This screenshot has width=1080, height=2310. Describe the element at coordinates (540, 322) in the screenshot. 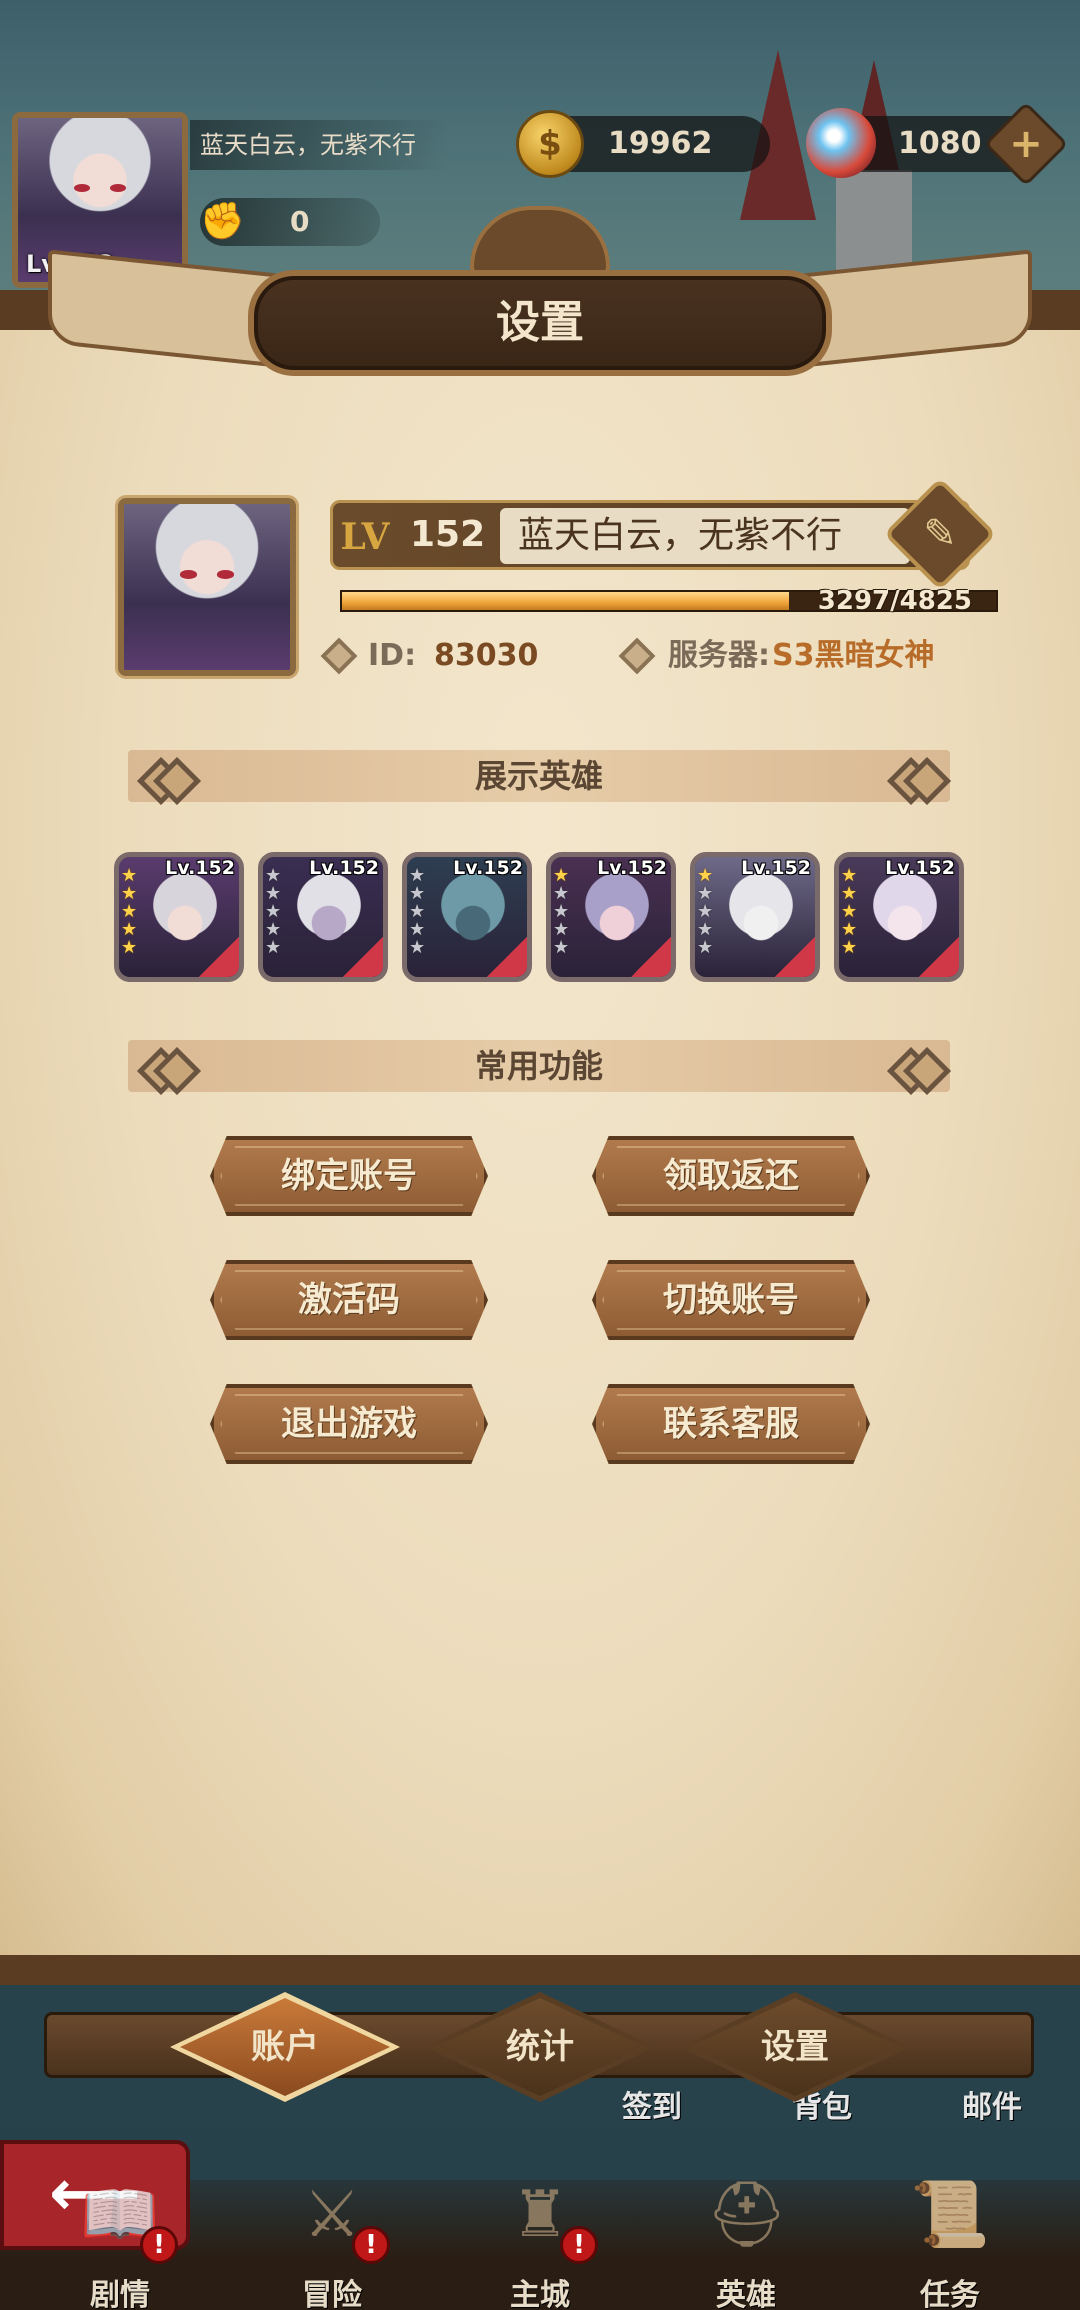

I see `panel-title: 设置` at that location.